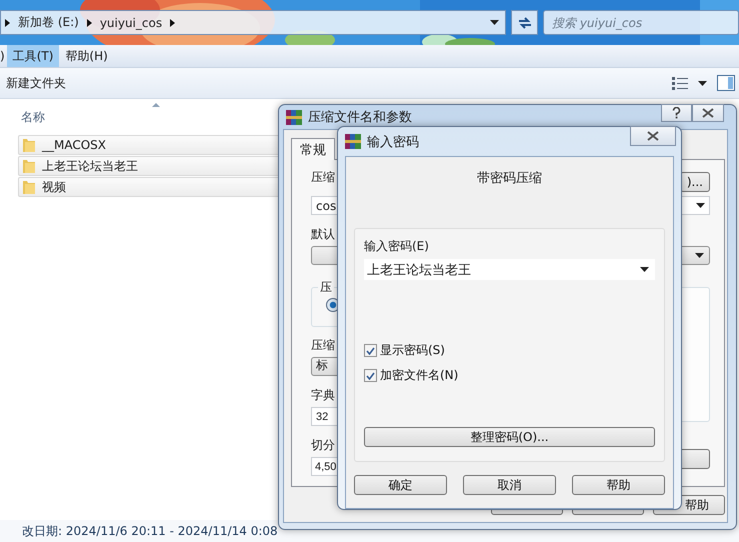 Image resolution: width=739 pixels, height=542 pixels. I want to click on checkbox-option: 显示密码(S), so click(509, 350).